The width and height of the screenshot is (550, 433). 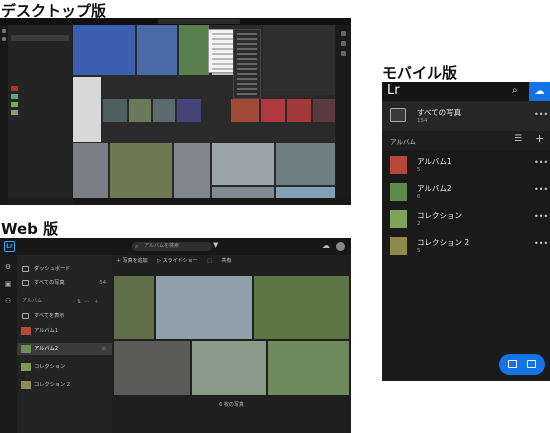 What do you see at coordinates (64, 316) in the screenshot?
I see `sidebar-item-show-all: すべてを表示` at bounding box center [64, 316].